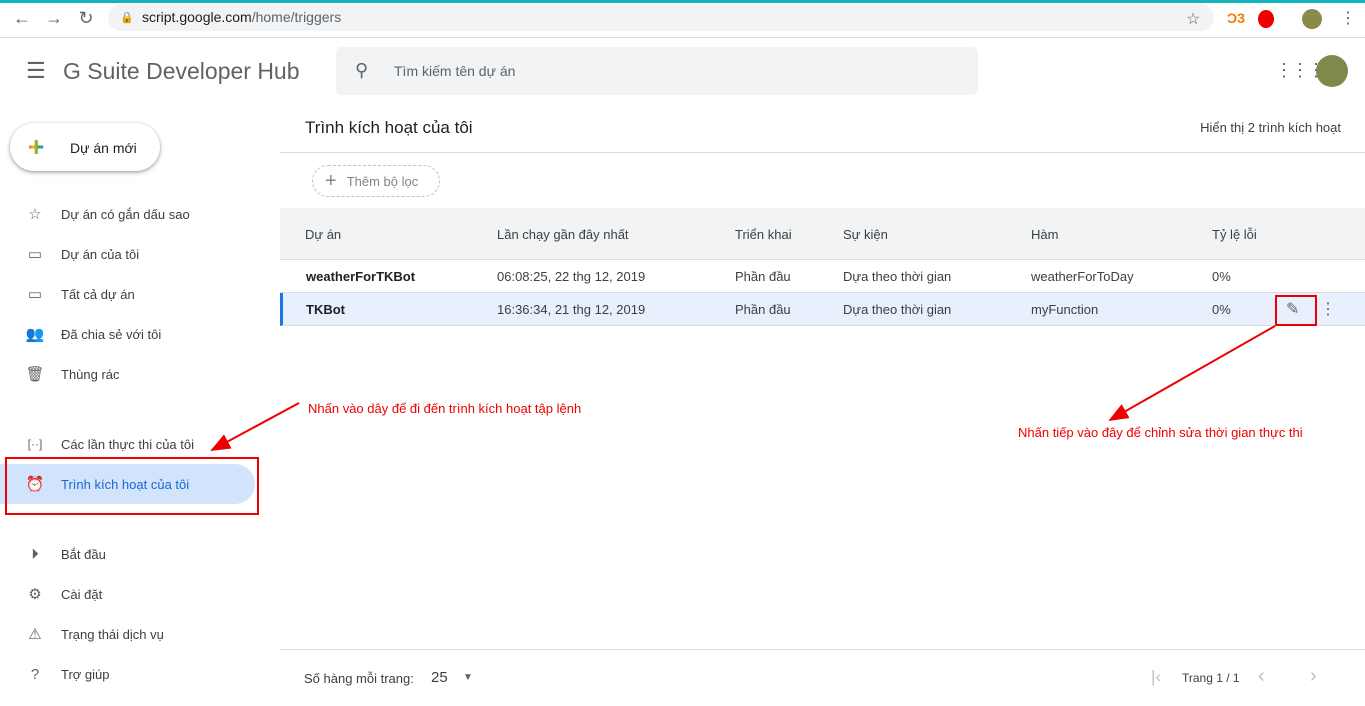 This screenshot has height=706, width=1365. I want to click on annotation-arrows, so click(743, 388).